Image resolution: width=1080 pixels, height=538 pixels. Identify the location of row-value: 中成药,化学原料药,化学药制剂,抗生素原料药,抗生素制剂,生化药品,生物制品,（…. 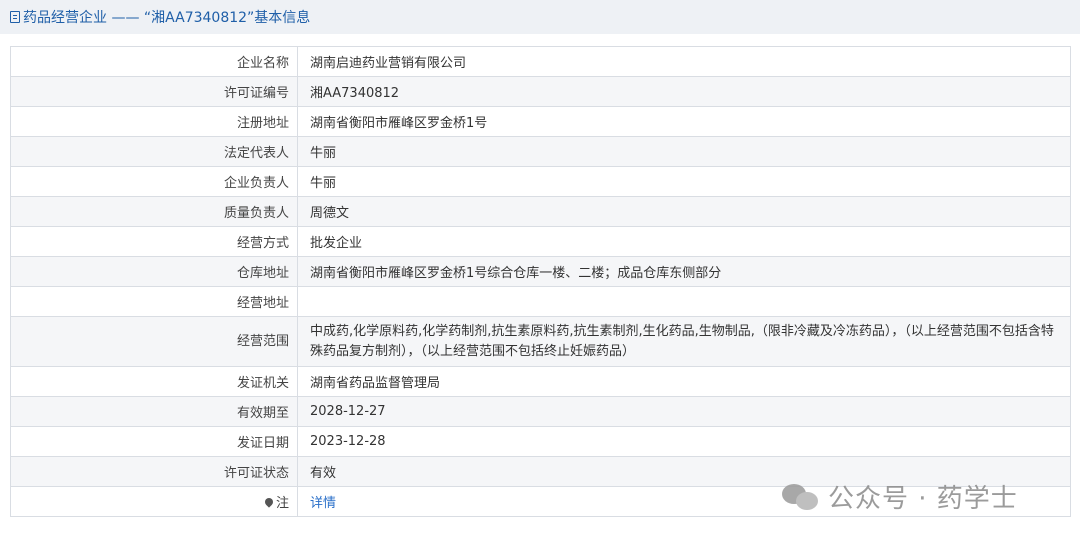
(684, 341).